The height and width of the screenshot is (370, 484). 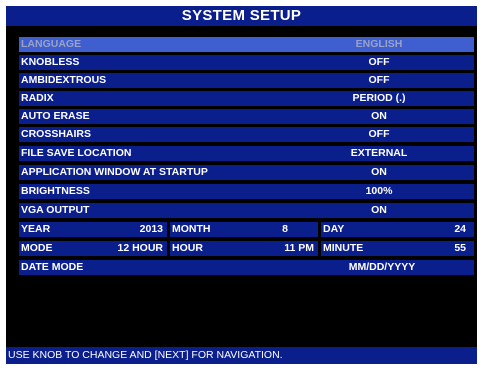 I want to click on setting-label: KNOBLESS, so click(x=50, y=62).